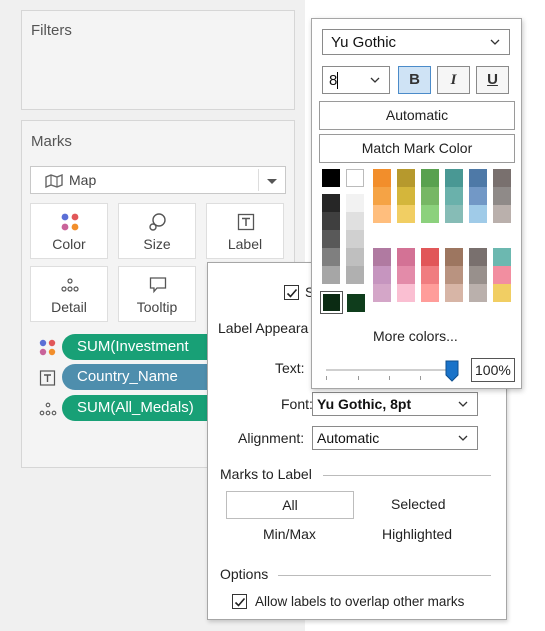  Describe the element at coordinates (356, 80) in the screenshot. I see `font-size-combo: 8` at that location.